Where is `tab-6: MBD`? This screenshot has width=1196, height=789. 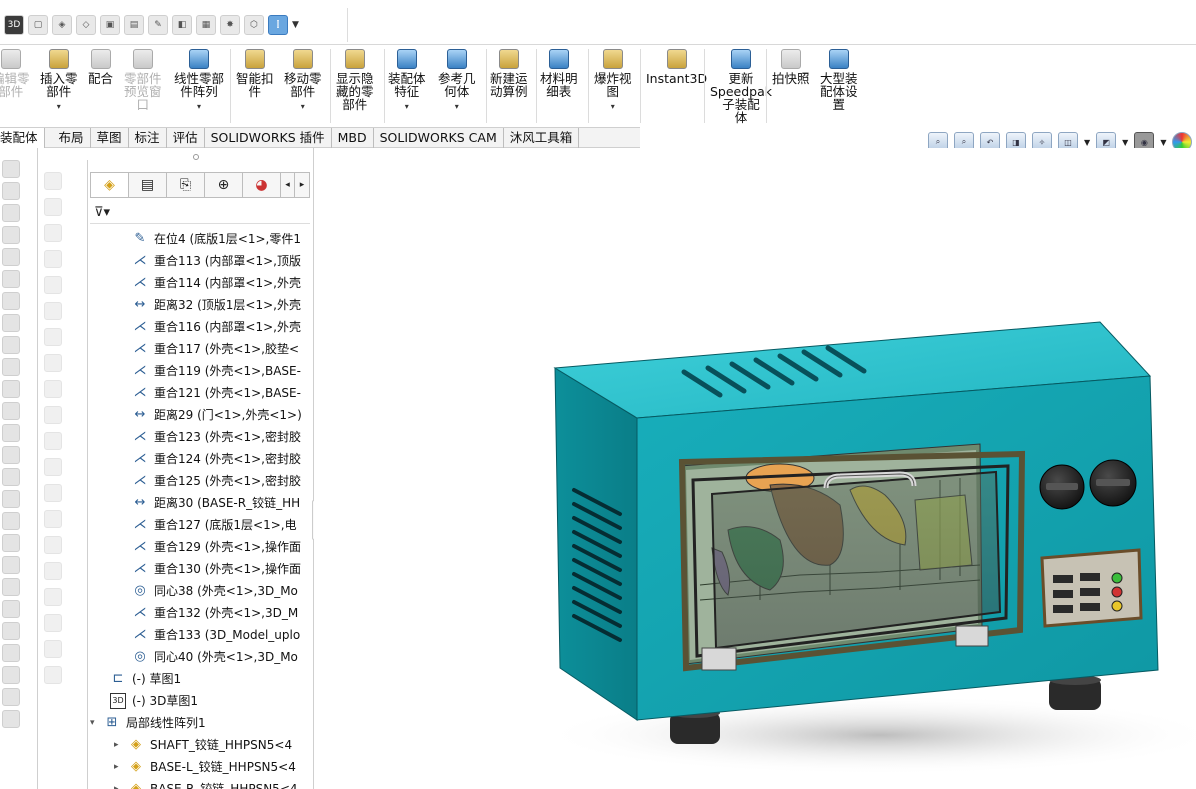 tab-6: MBD is located at coordinates (353, 138).